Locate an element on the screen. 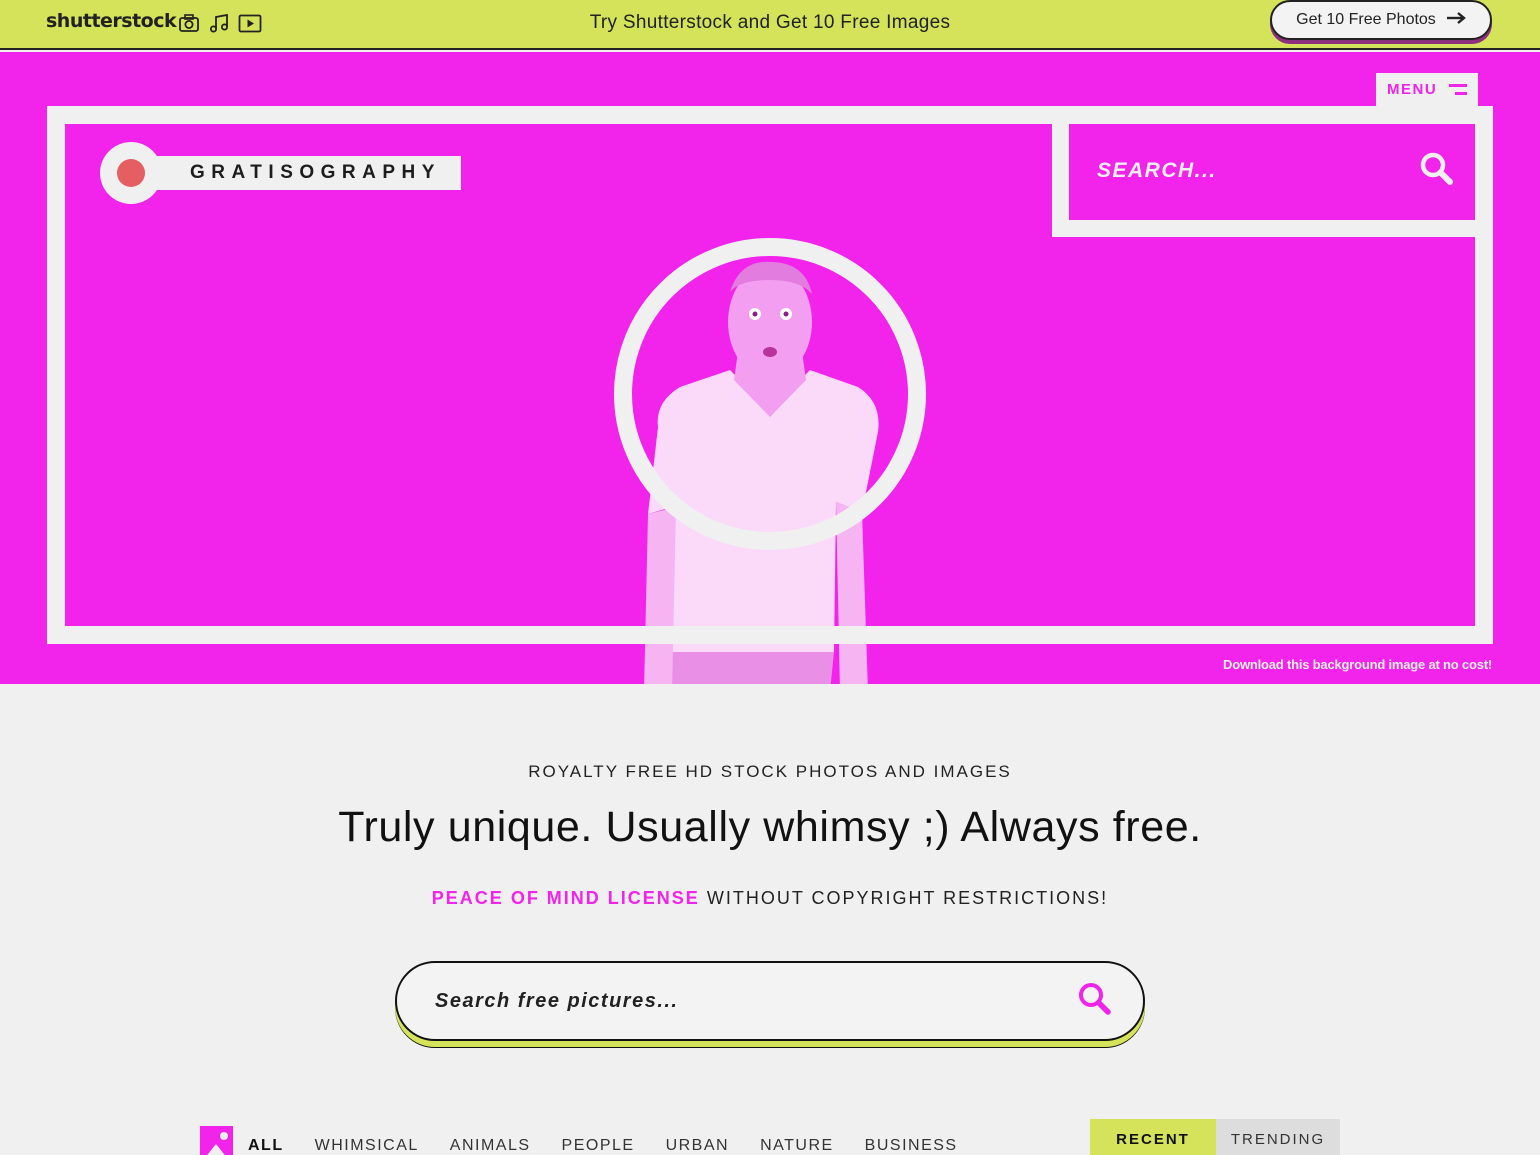 This screenshot has height=1155, width=1540. hamburger-icon is located at coordinates (1458, 89).